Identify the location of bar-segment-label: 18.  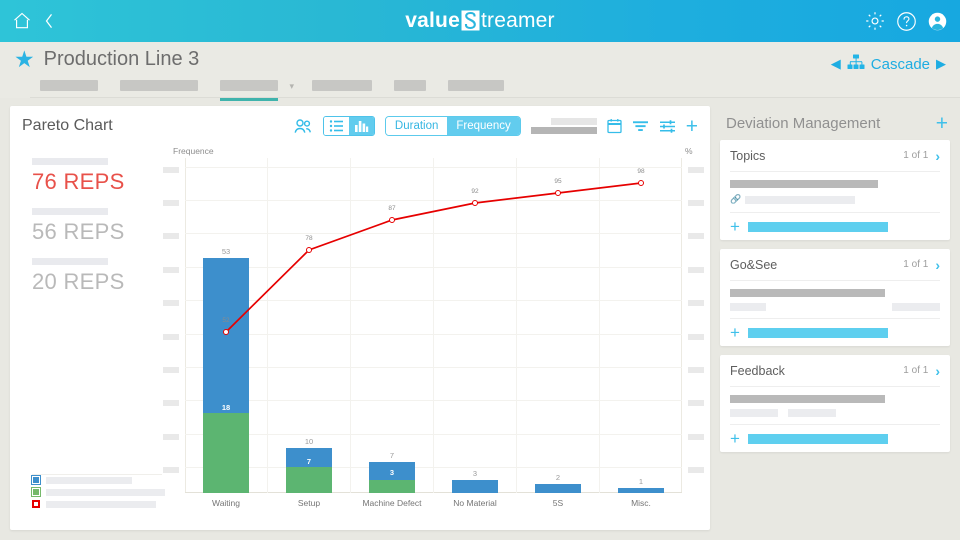
(226, 407).